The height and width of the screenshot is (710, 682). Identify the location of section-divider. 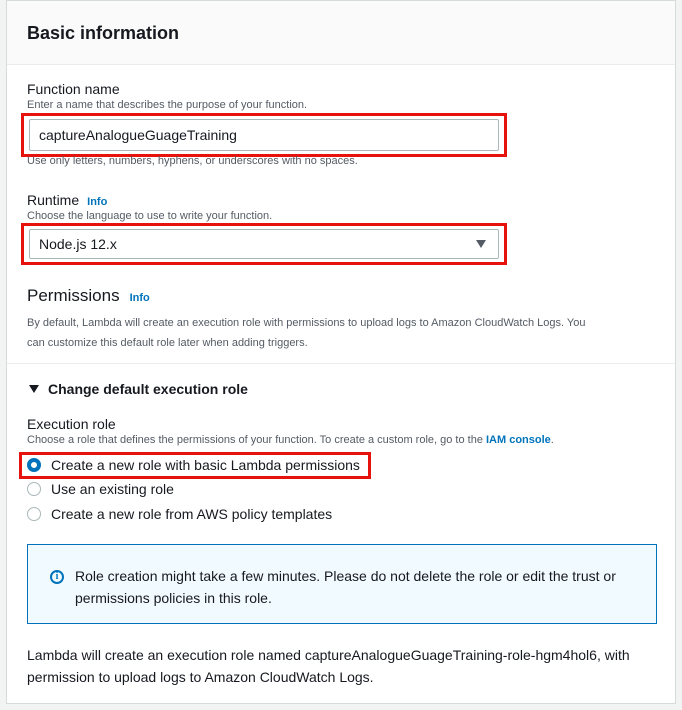
(341, 363).